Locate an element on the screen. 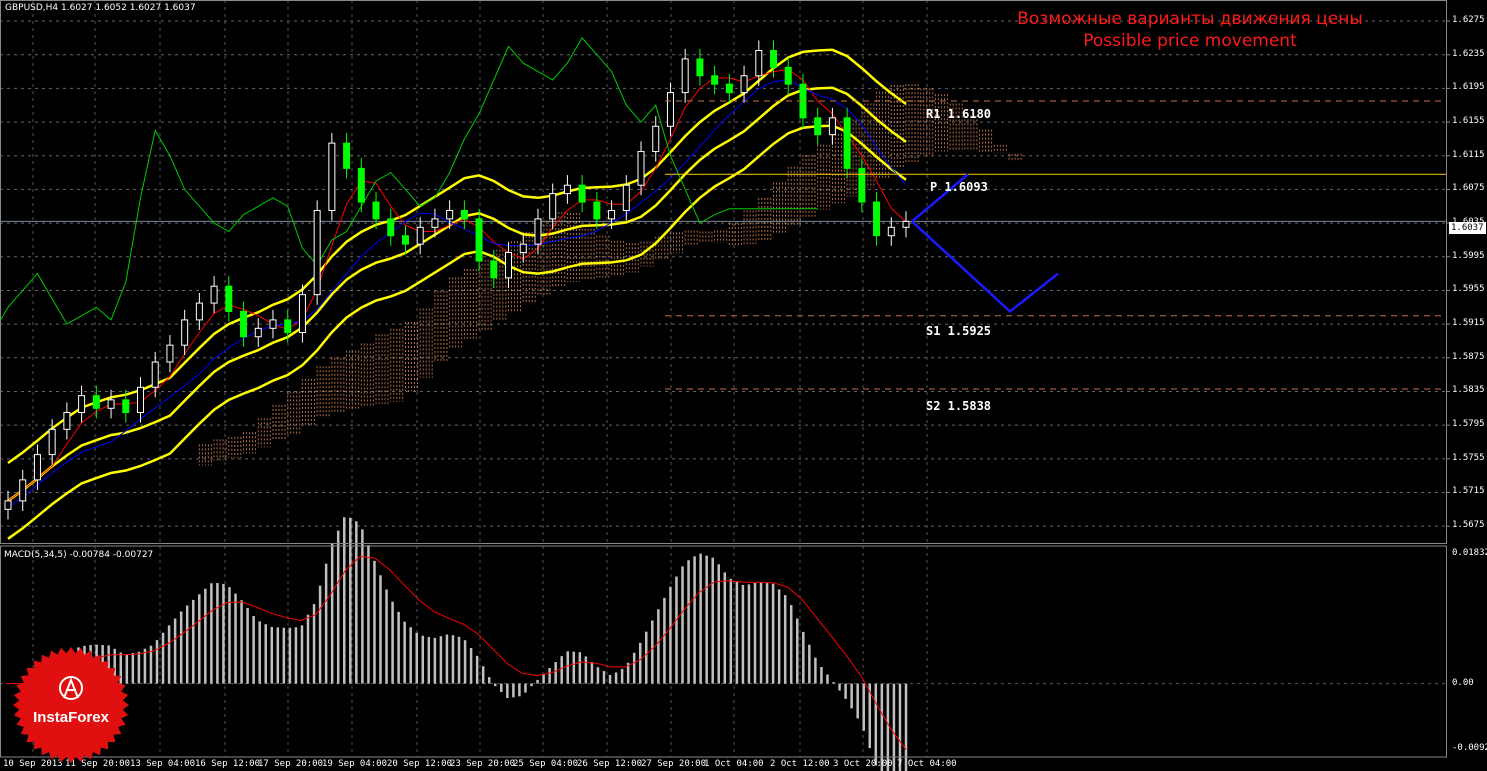  price-tick-label: 1.5795 is located at coordinates (1468, 424).